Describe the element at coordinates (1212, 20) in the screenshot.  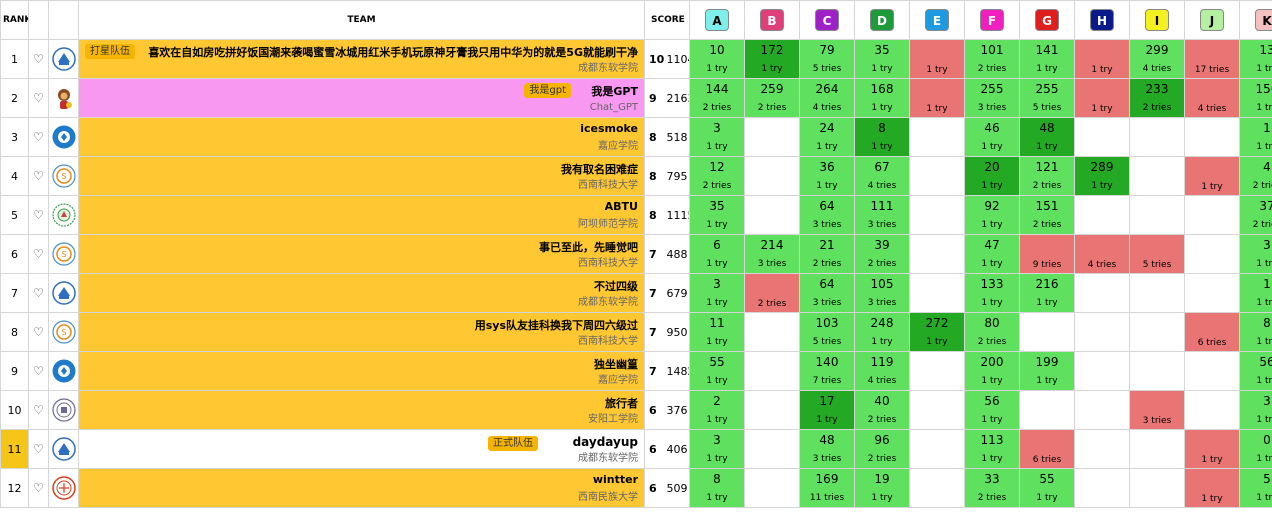
I see `header-problem-j: J` at that location.